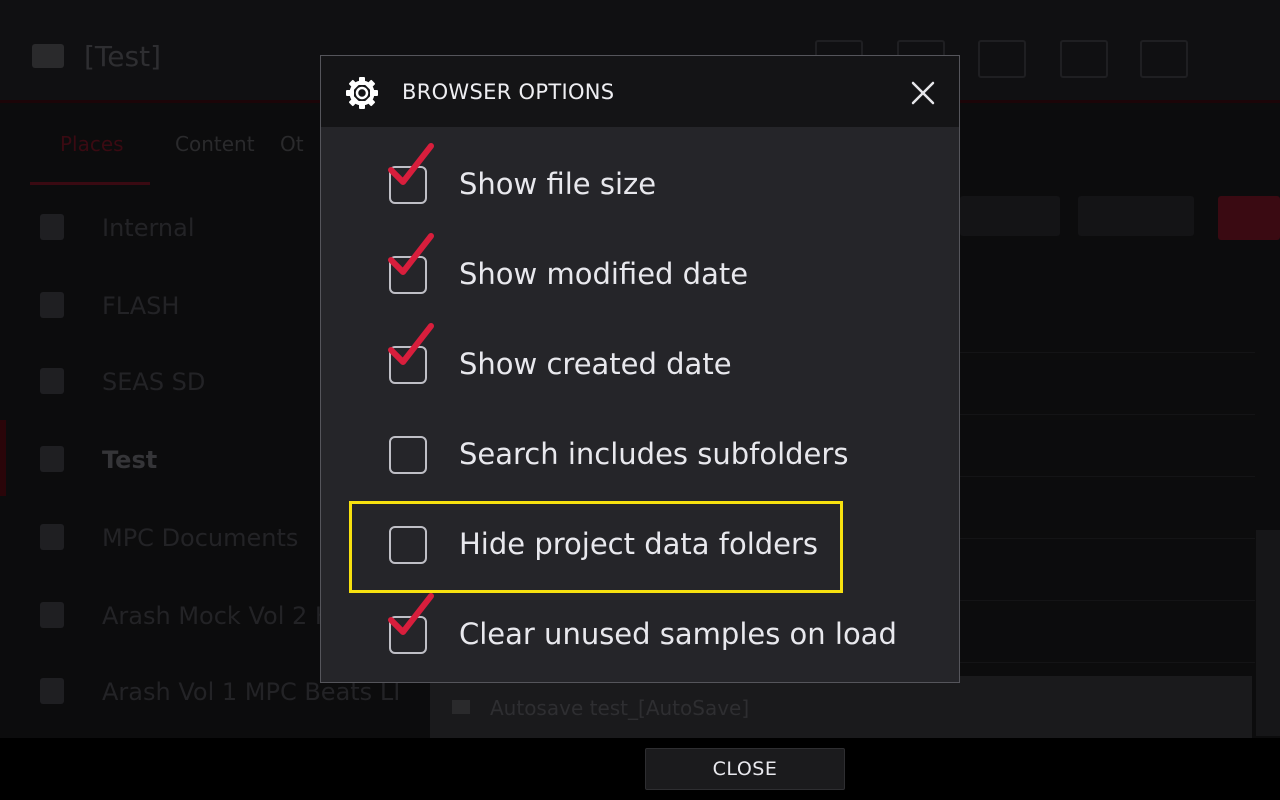 The width and height of the screenshot is (1280, 800). I want to click on option-hide-project-data-folders: Hide project data folders, so click(641, 546).